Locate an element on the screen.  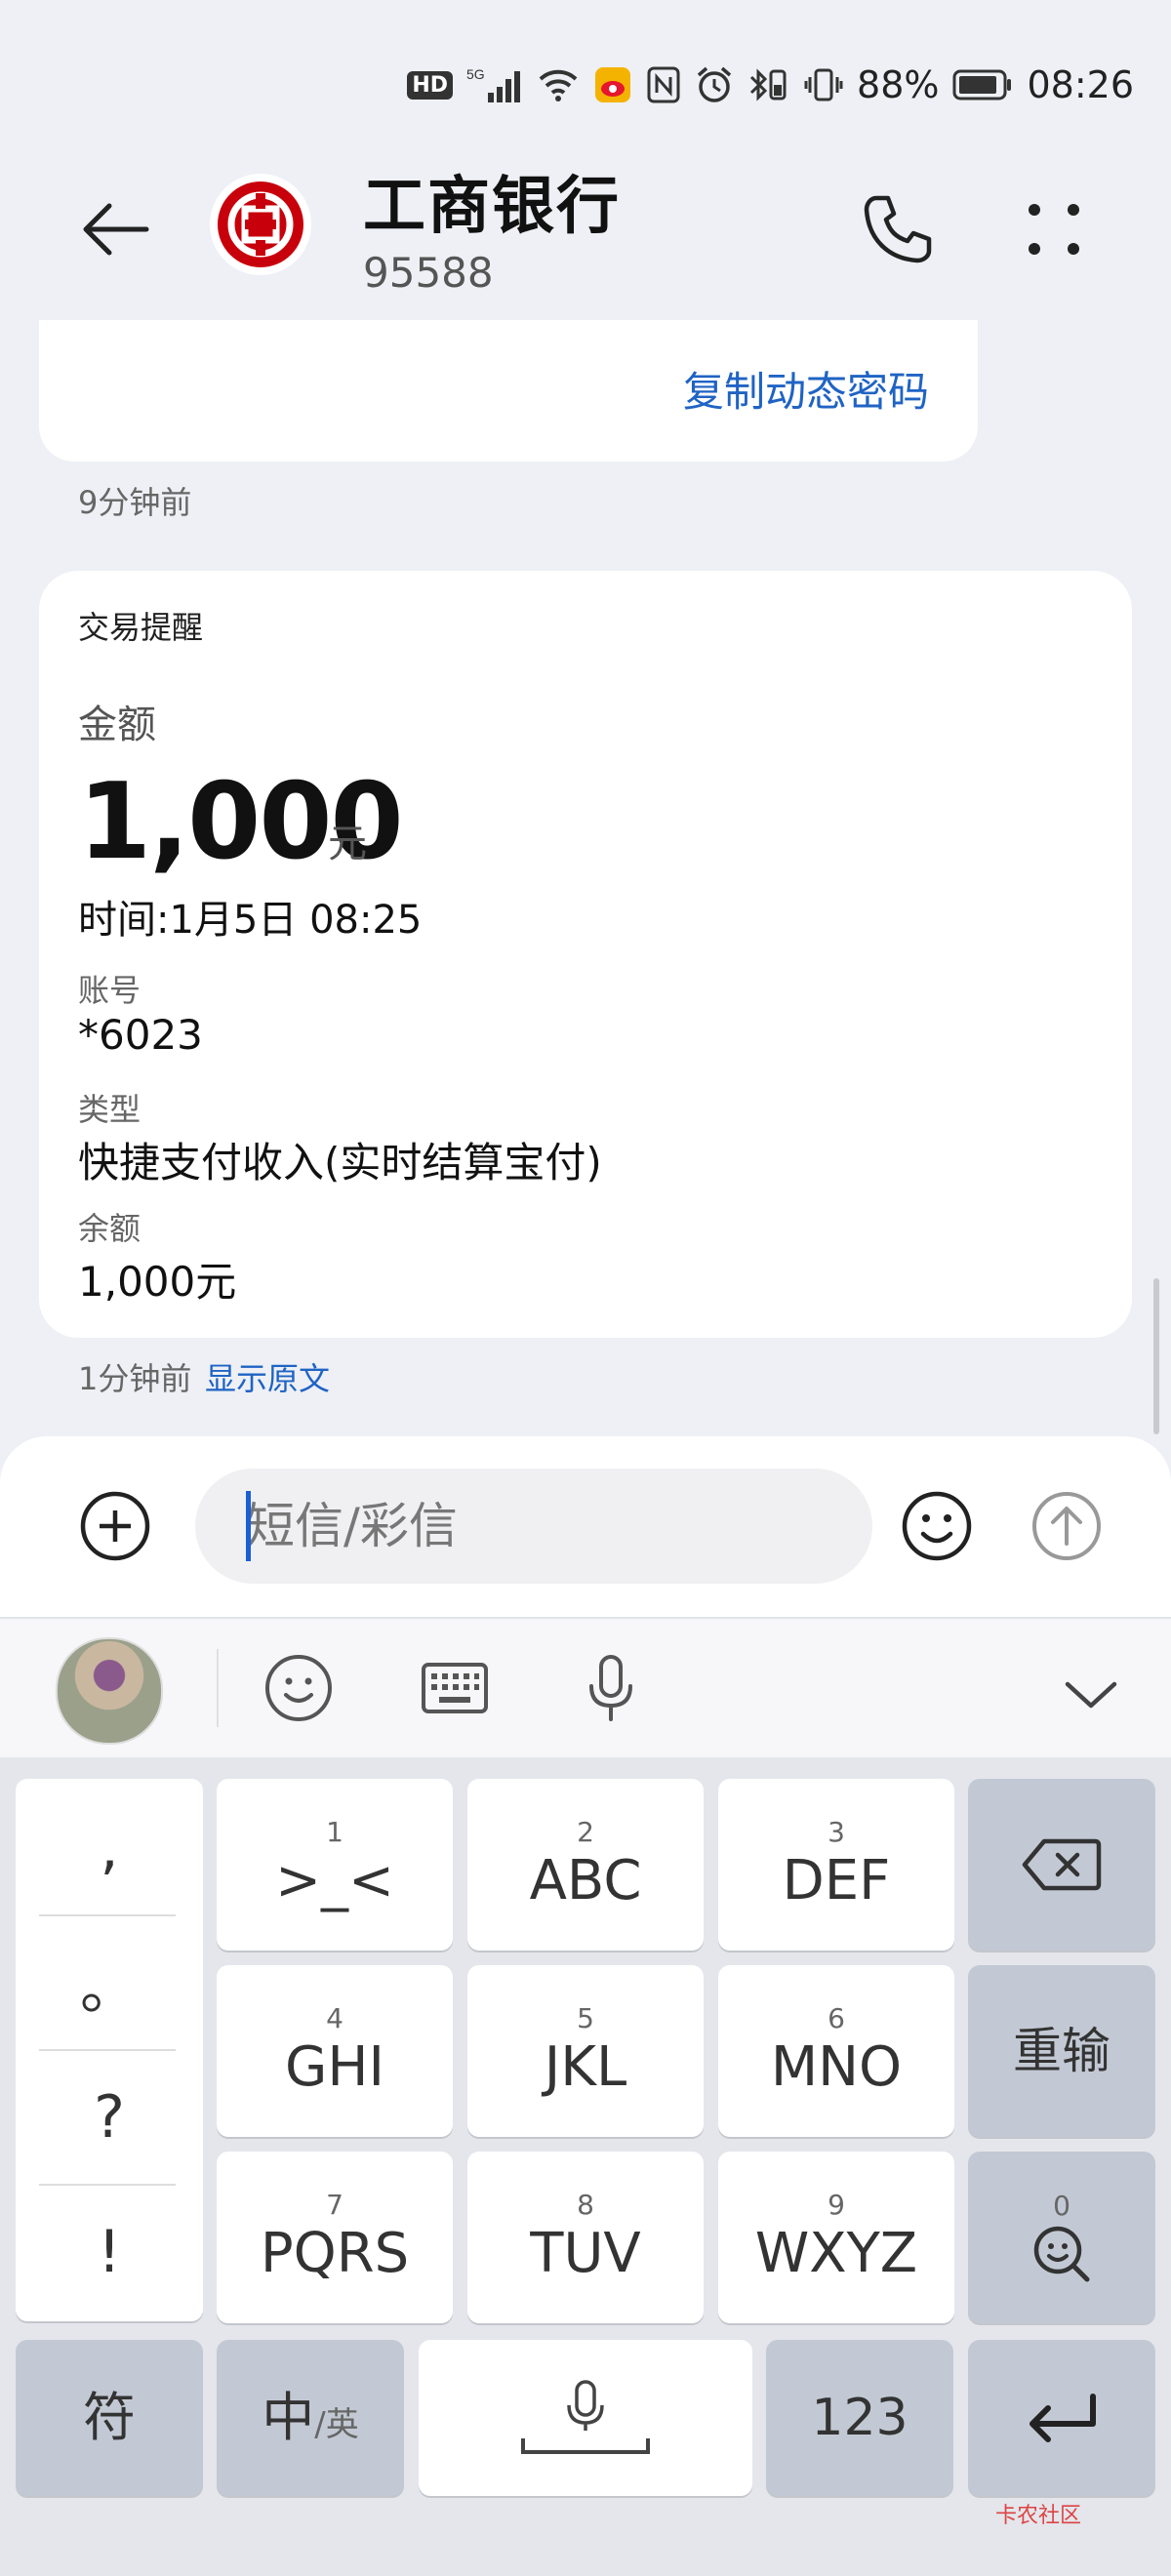
account-value: *6023 is located at coordinates (140, 1035).